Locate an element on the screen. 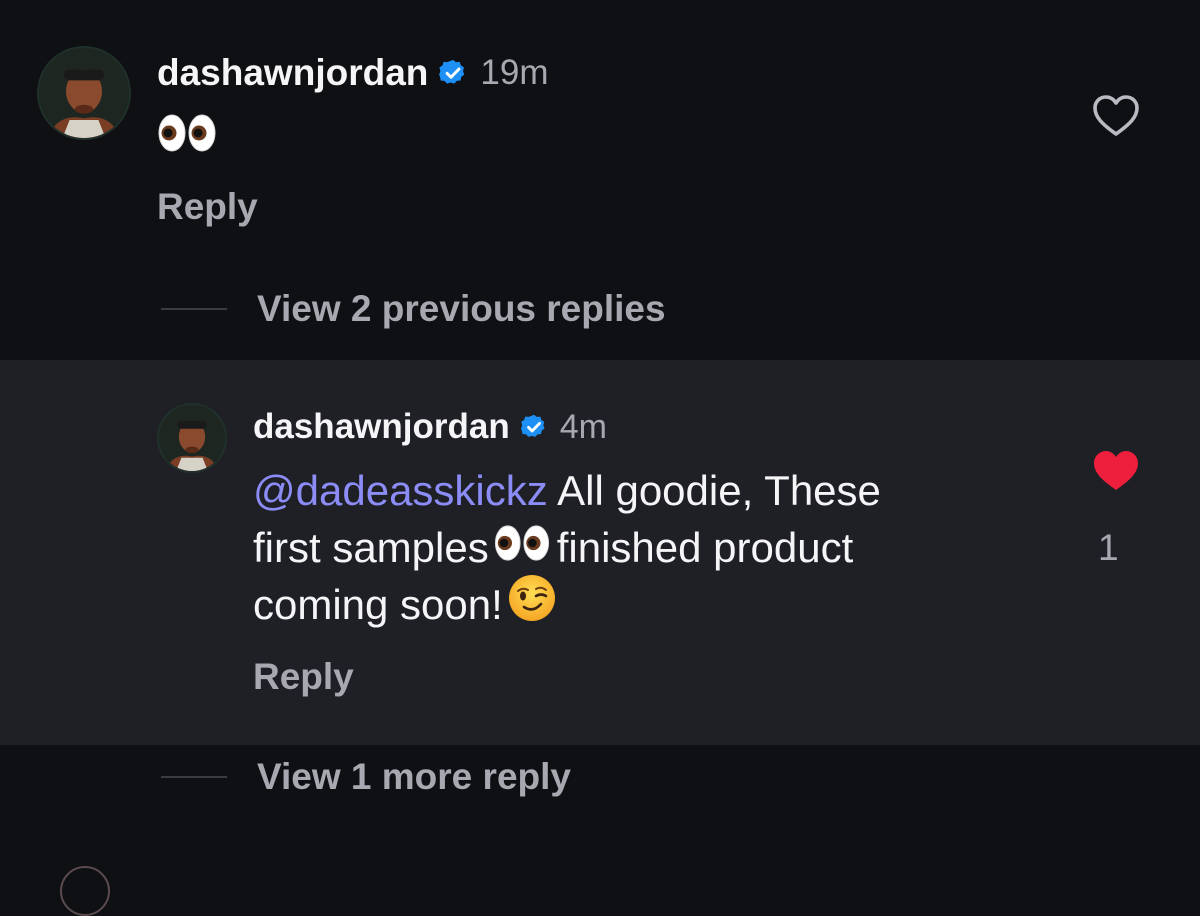  like-count: 1 is located at coordinates (1108, 547).